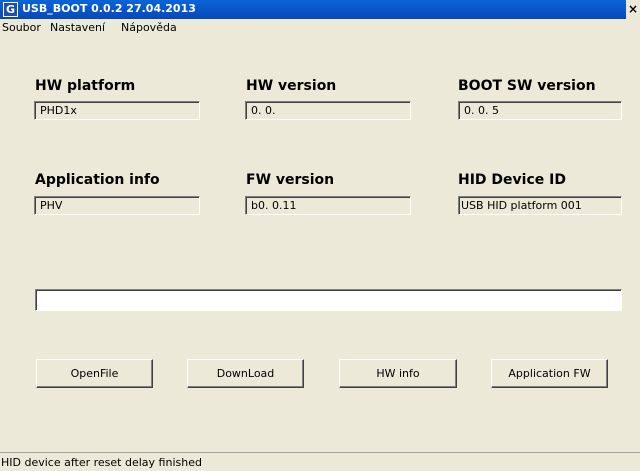 This screenshot has height=471, width=640. What do you see at coordinates (77, 27) in the screenshot?
I see `menu-nastaveni: Nastavení` at bounding box center [77, 27].